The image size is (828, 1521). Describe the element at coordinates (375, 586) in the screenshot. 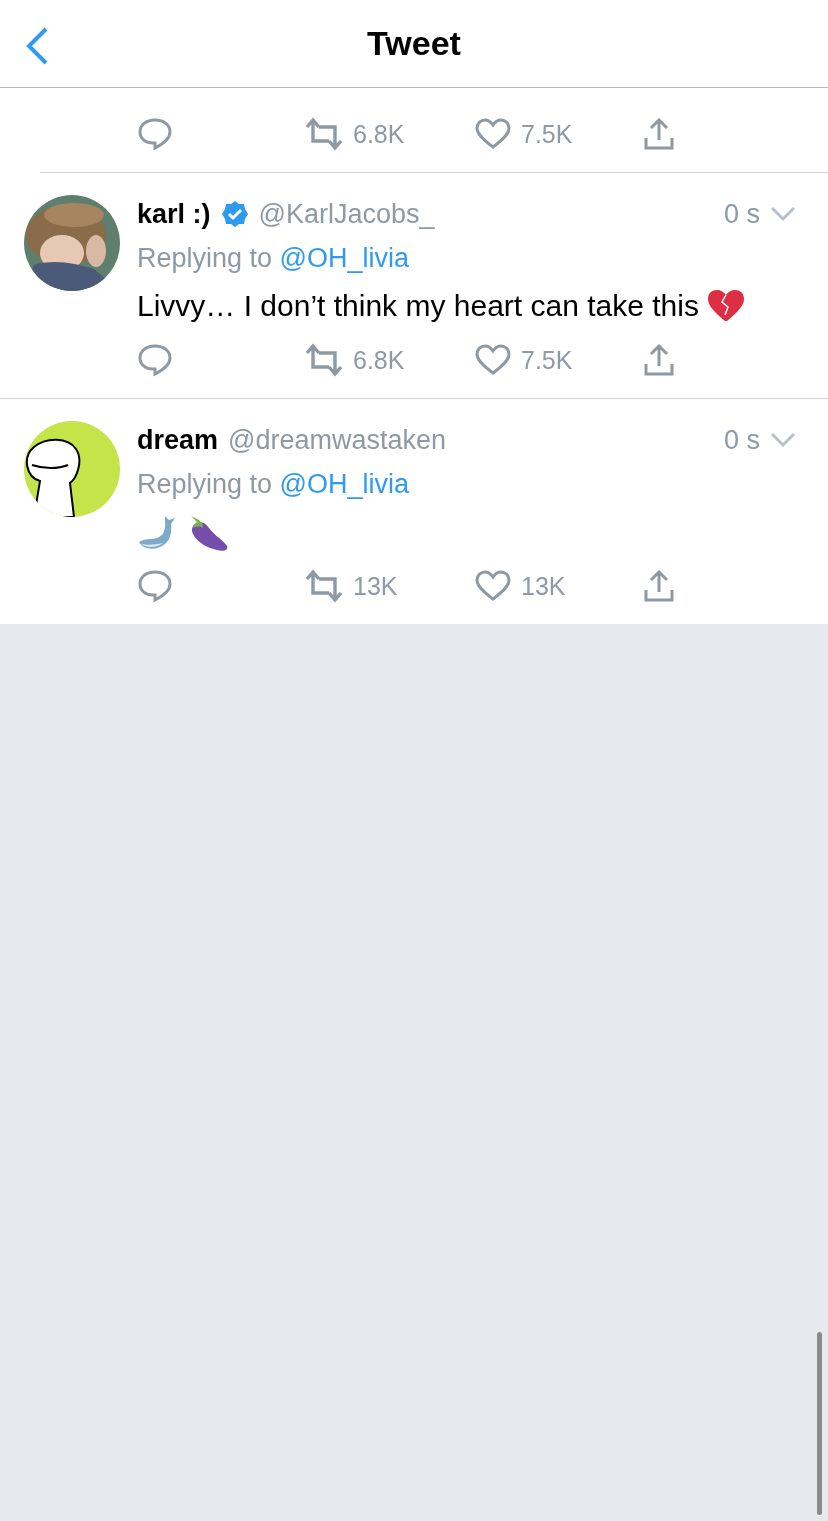

I see `retweet-count: 13K` at that location.